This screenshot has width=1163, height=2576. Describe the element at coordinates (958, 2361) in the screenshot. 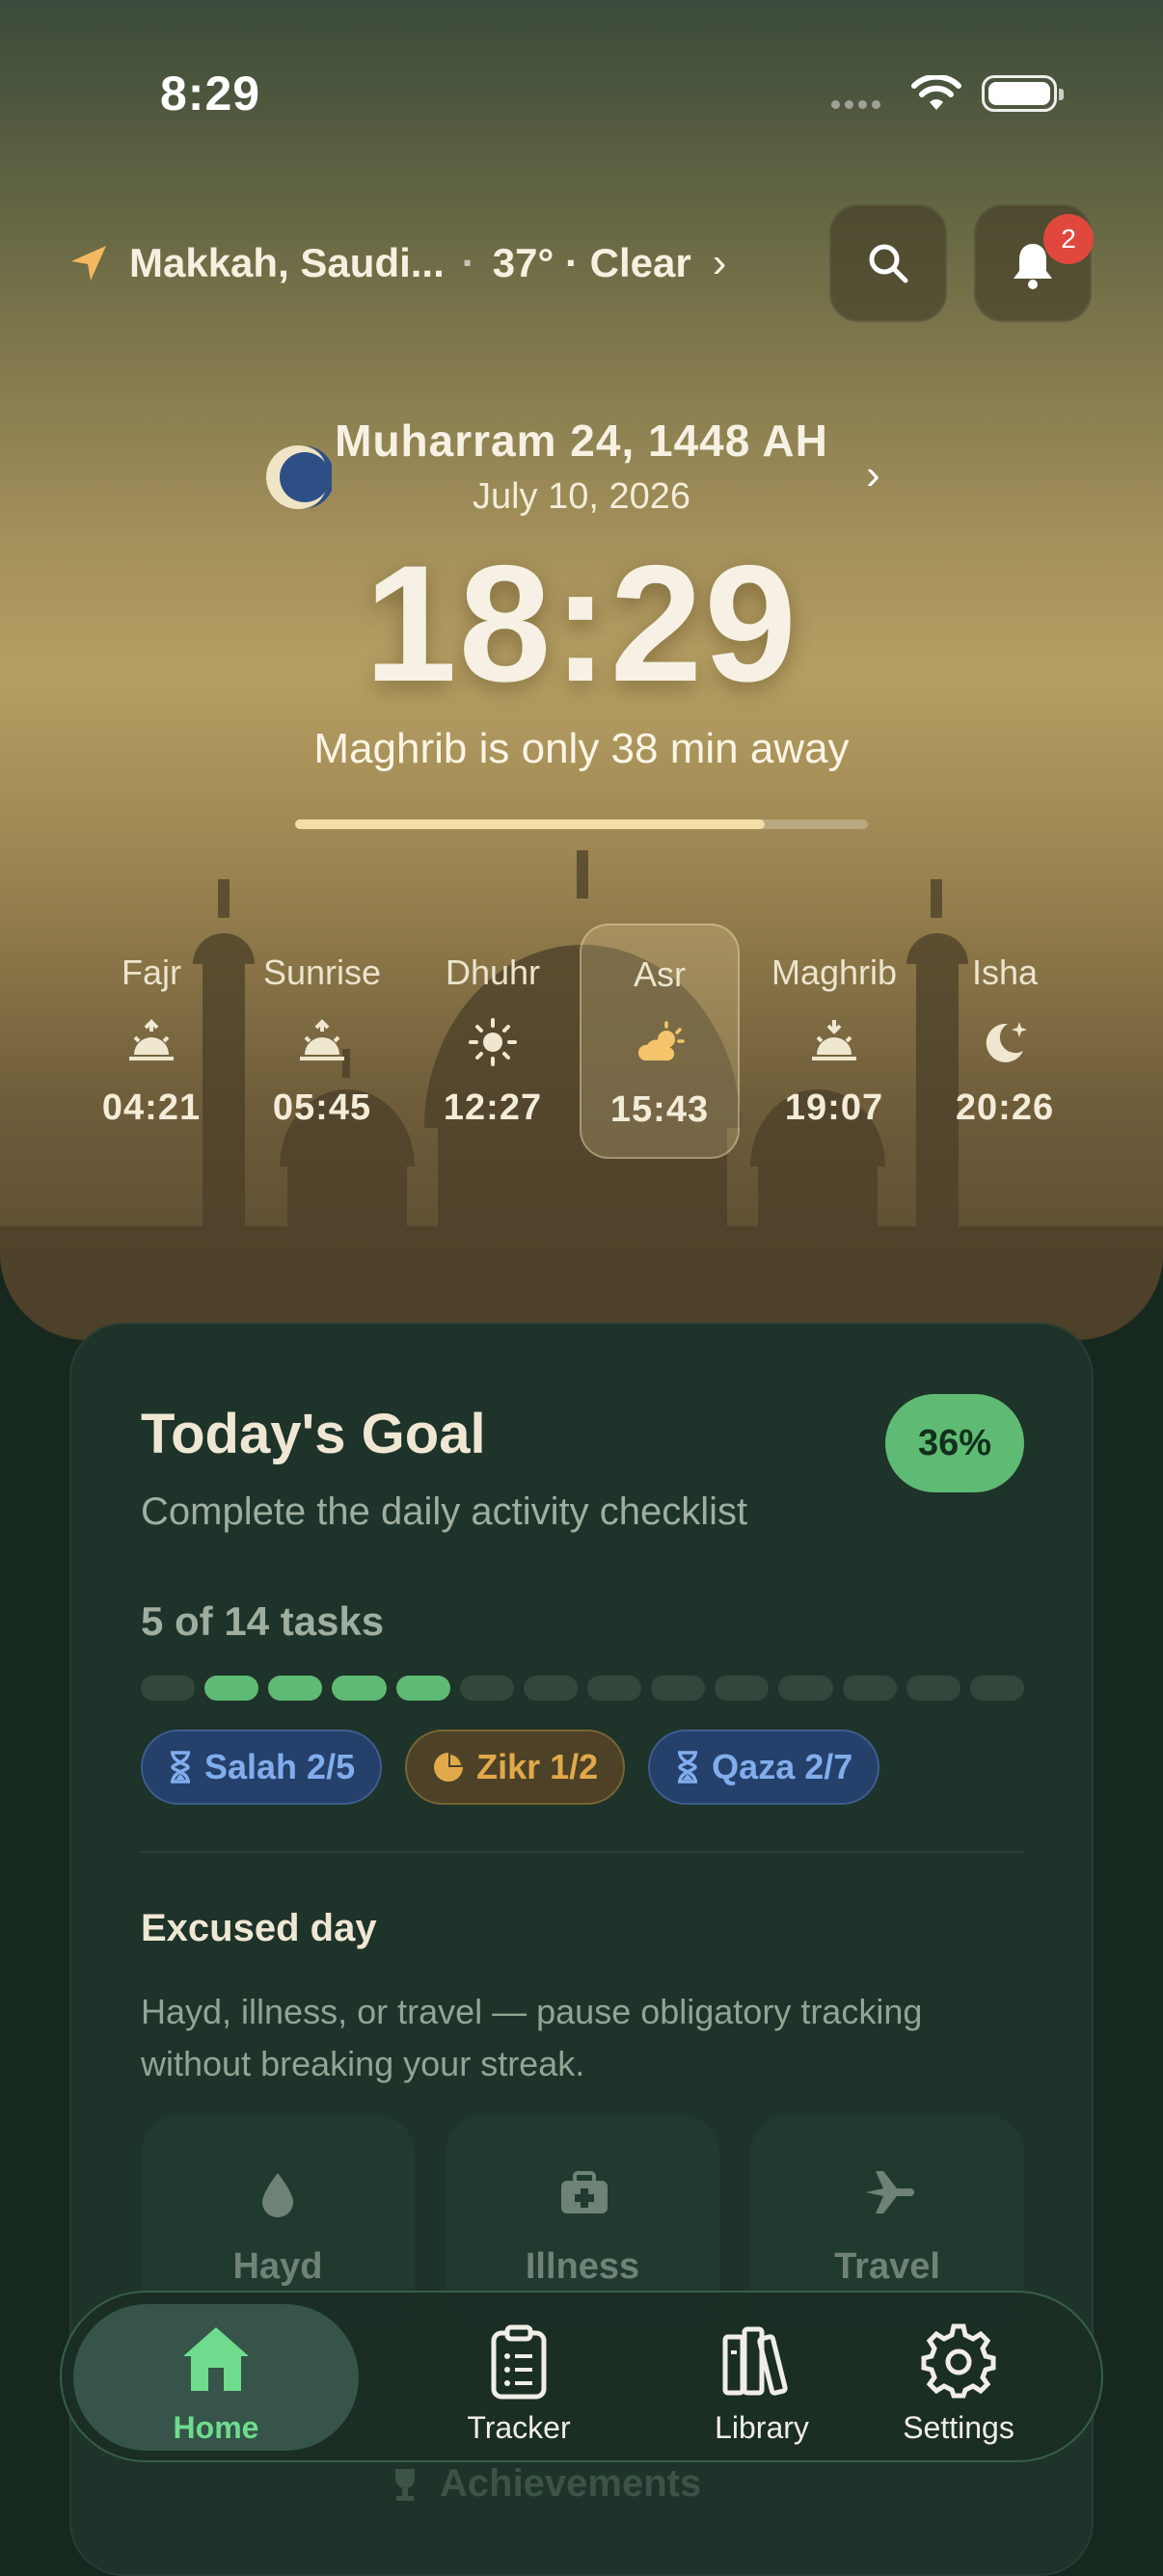

I see `gear-icon` at that location.